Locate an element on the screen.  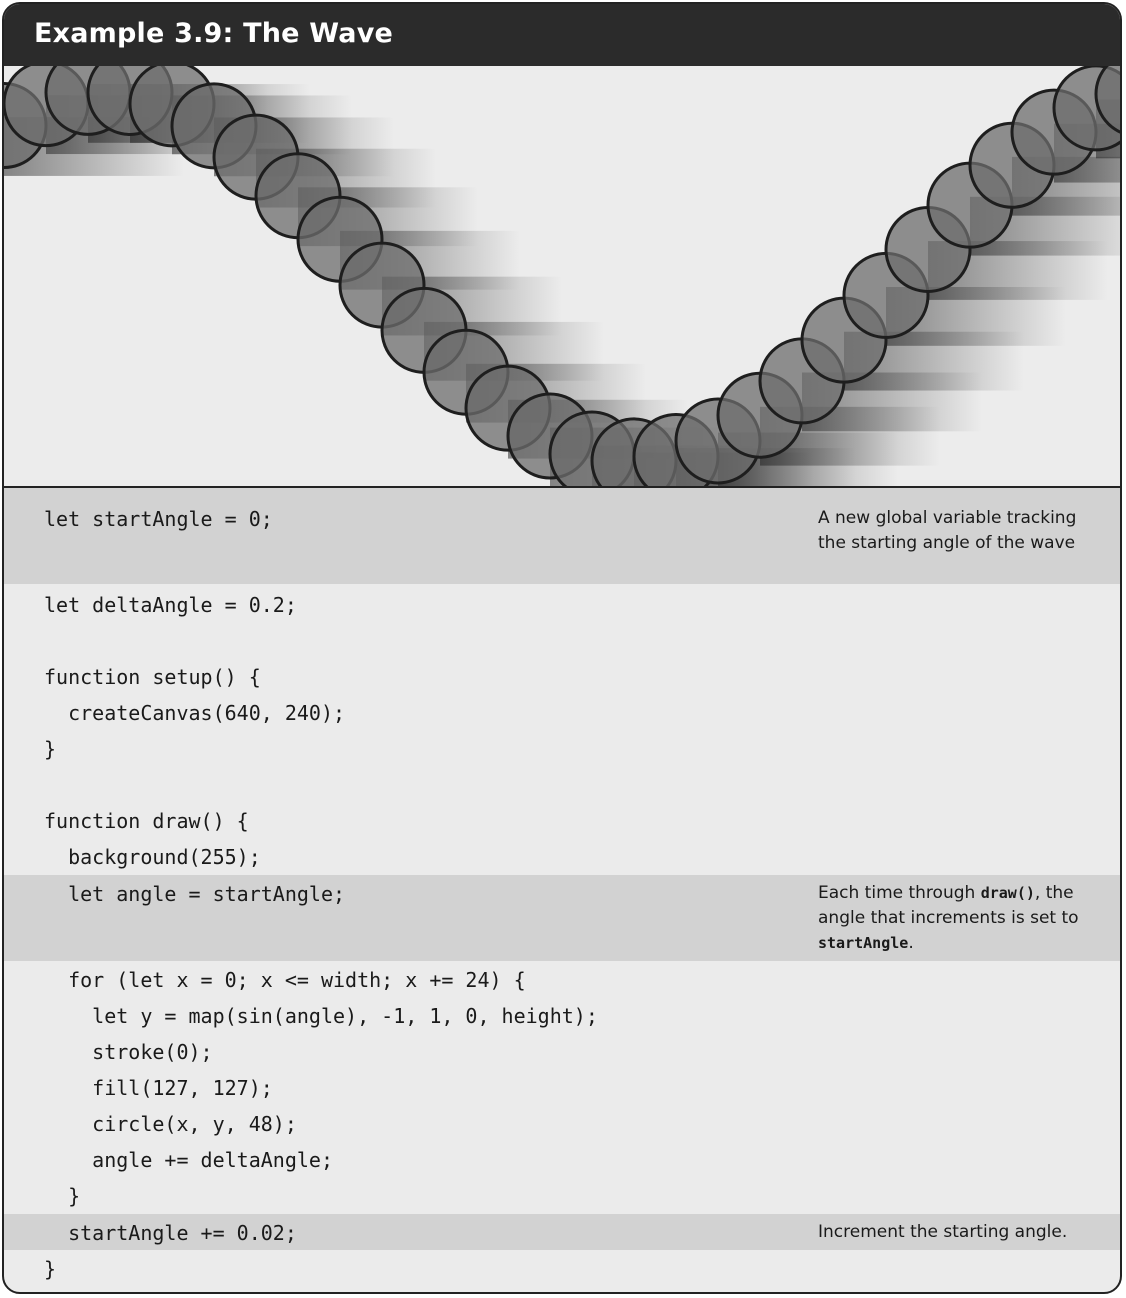
code-line: let deltaAngle = 0.2; is located at coordinates (170, 605).